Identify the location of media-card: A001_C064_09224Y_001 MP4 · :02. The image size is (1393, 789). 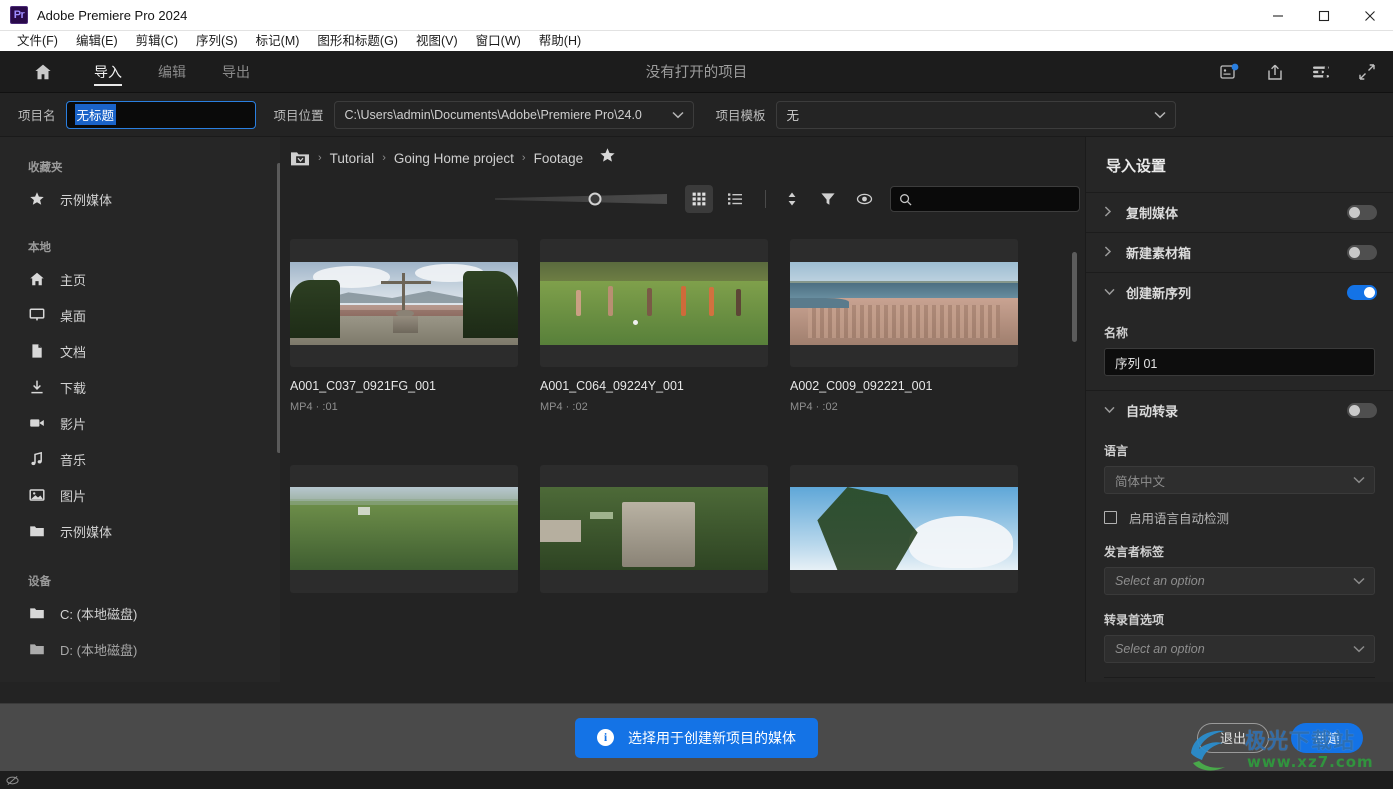
(654, 341).